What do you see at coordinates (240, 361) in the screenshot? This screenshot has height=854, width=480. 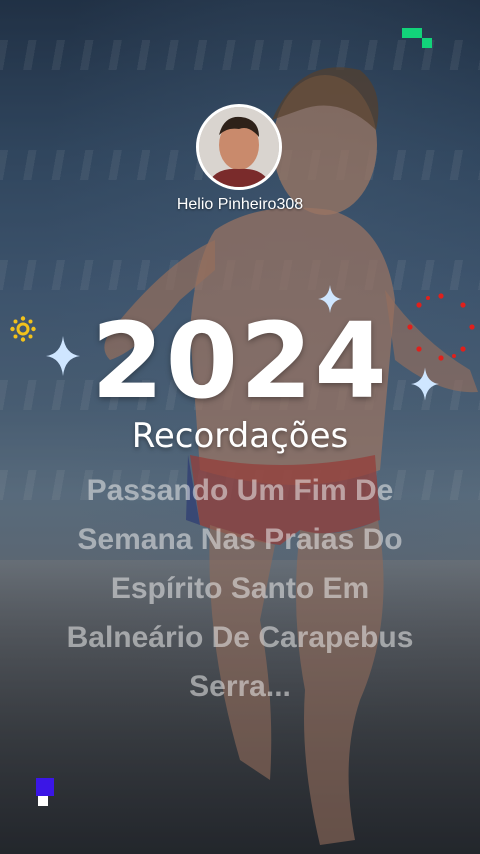 I see `year-title: 2024` at bounding box center [240, 361].